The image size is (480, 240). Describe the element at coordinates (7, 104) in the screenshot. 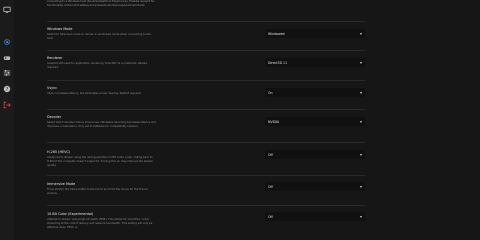

I see `logout-icon` at that location.